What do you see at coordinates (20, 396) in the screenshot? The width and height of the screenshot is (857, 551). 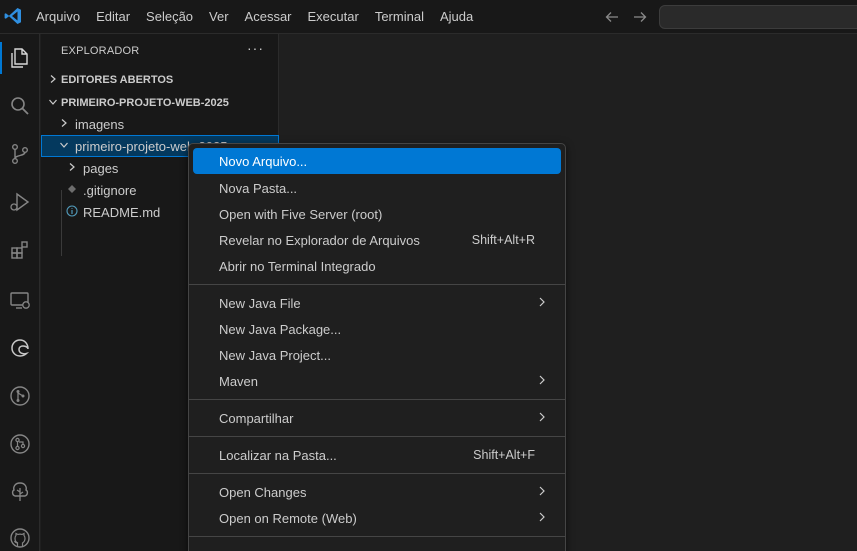 I see `git-graph-icon` at bounding box center [20, 396].